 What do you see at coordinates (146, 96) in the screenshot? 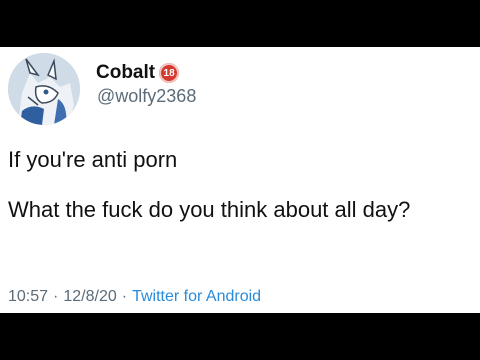
I see `user-handle: @wolfy2368` at bounding box center [146, 96].